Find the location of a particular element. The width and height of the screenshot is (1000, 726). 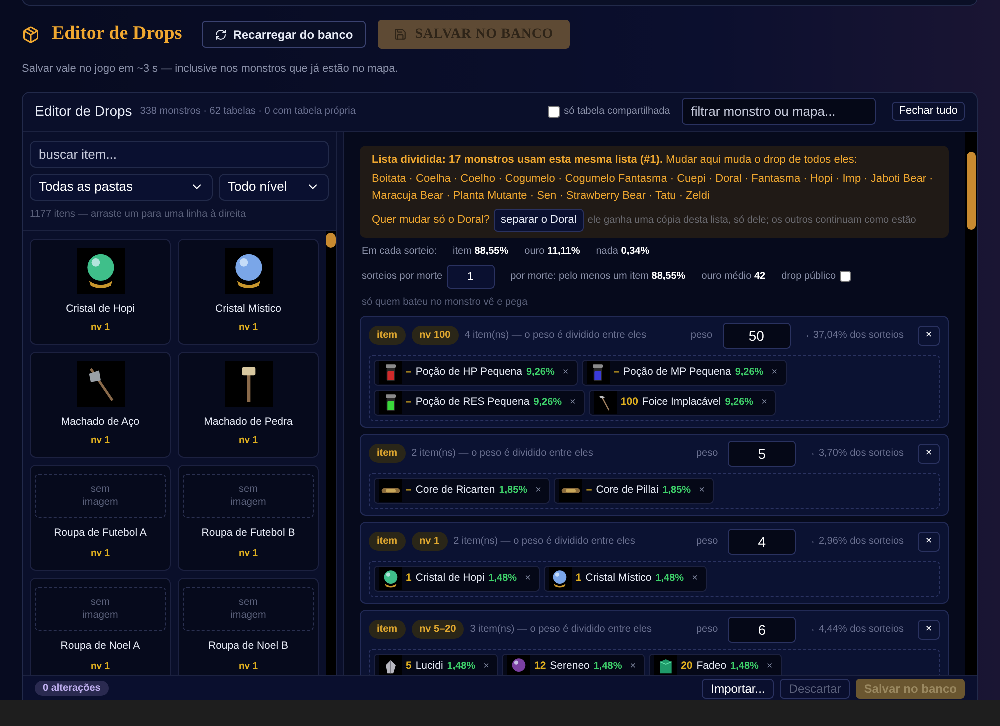

drop-item-chip: – Core de Pillai 1,85% × is located at coordinates (634, 491).